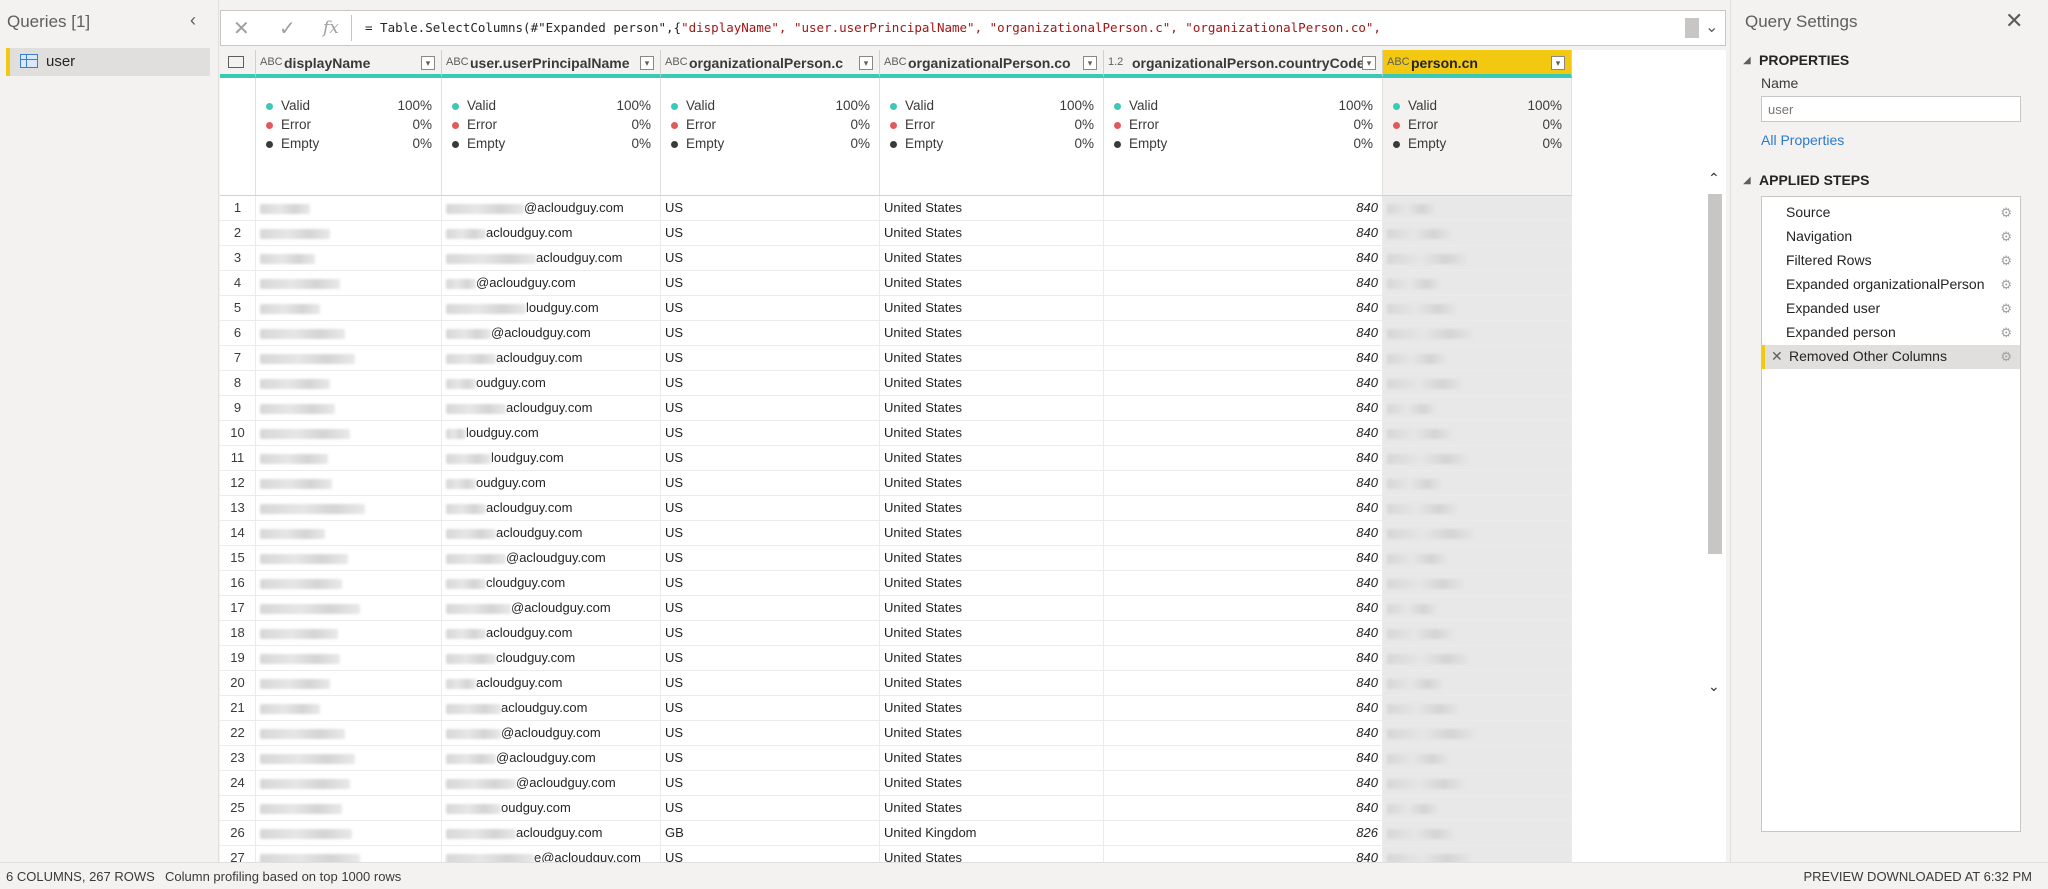 The height and width of the screenshot is (889, 2048). I want to click on table-row: 3 acloudguy.com US United States 840, so click(896, 258).